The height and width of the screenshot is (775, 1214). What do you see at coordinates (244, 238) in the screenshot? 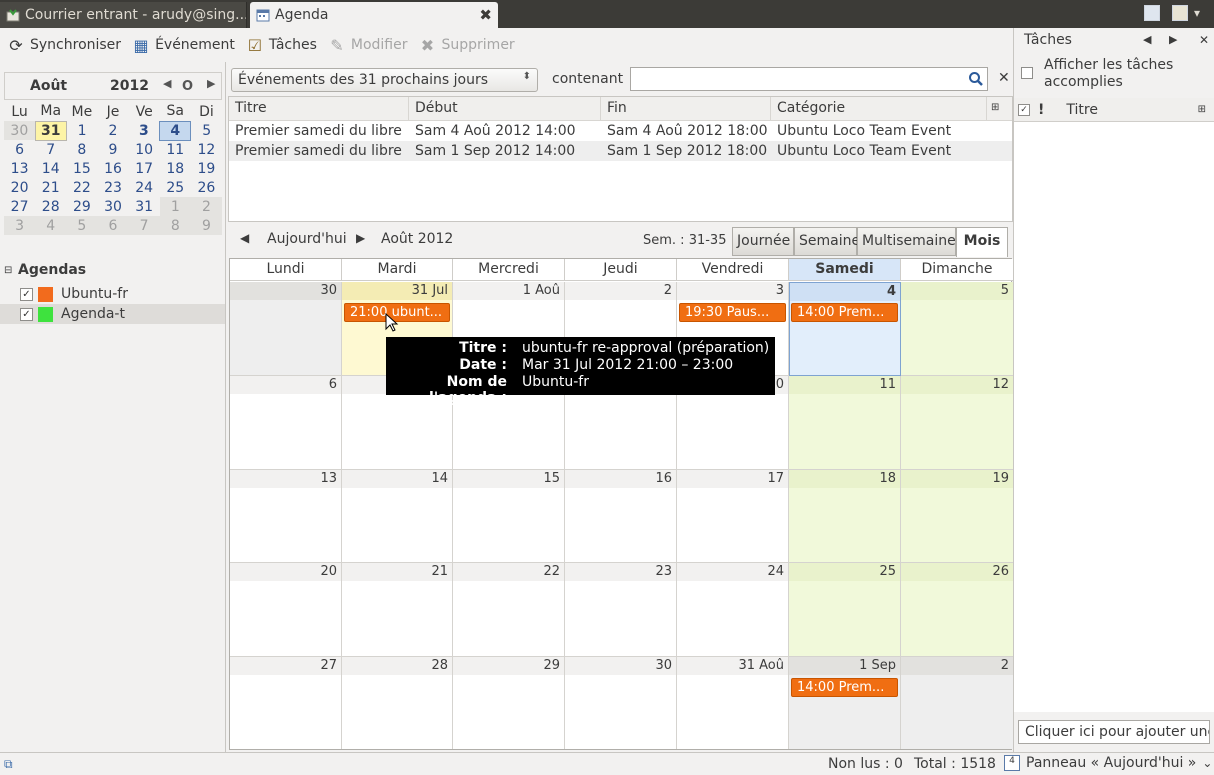
I see `prev-period-icon: ◀` at bounding box center [244, 238].